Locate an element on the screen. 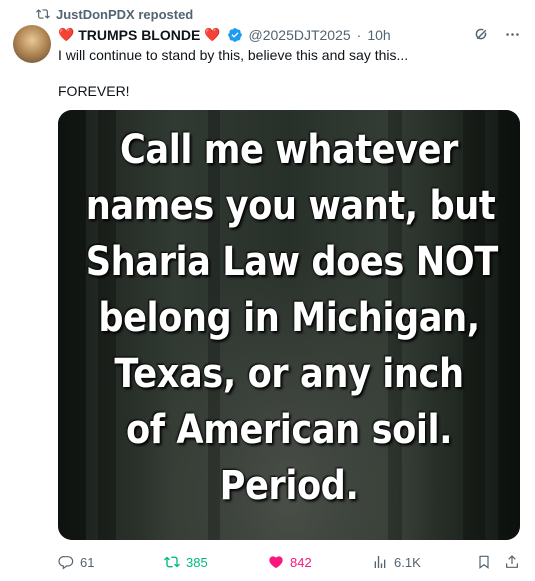 This screenshot has height=581, width=535. like-button: 842 is located at coordinates (290, 562).